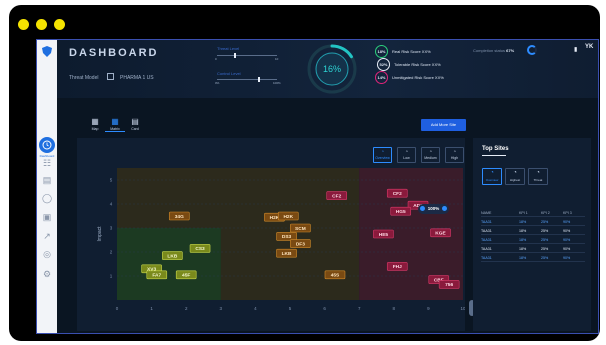 This screenshot has height=345, width=606. What do you see at coordinates (423, 209) in the screenshot?
I see `zoom-out-icon` at bounding box center [423, 209].